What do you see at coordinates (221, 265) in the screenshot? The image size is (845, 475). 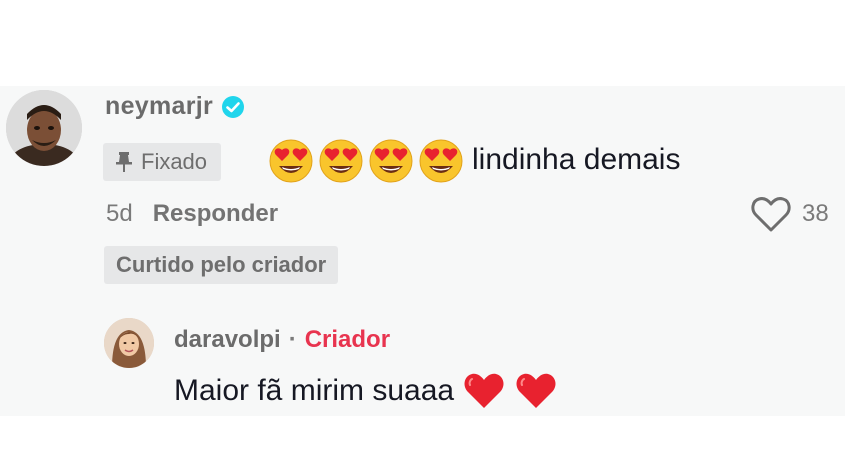 I see `liked-by-creator-badge: Curtido pelo criador` at bounding box center [221, 265].